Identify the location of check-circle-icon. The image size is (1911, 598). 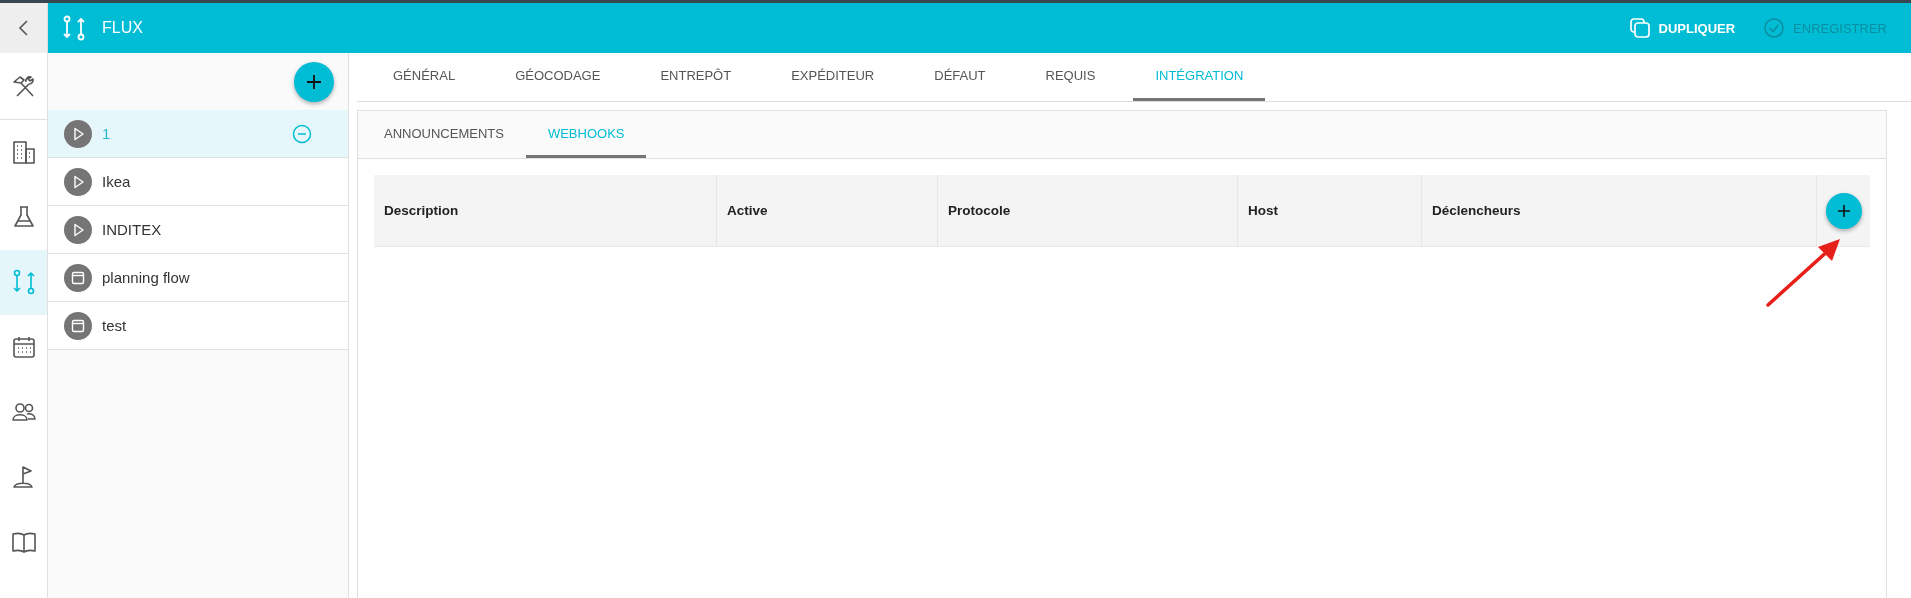
(1774, 28).